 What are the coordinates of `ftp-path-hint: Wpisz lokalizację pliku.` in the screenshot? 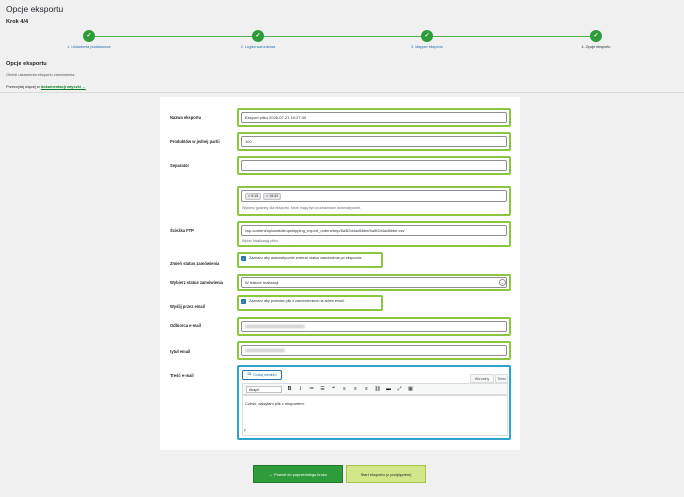 It's located at (260, 241).